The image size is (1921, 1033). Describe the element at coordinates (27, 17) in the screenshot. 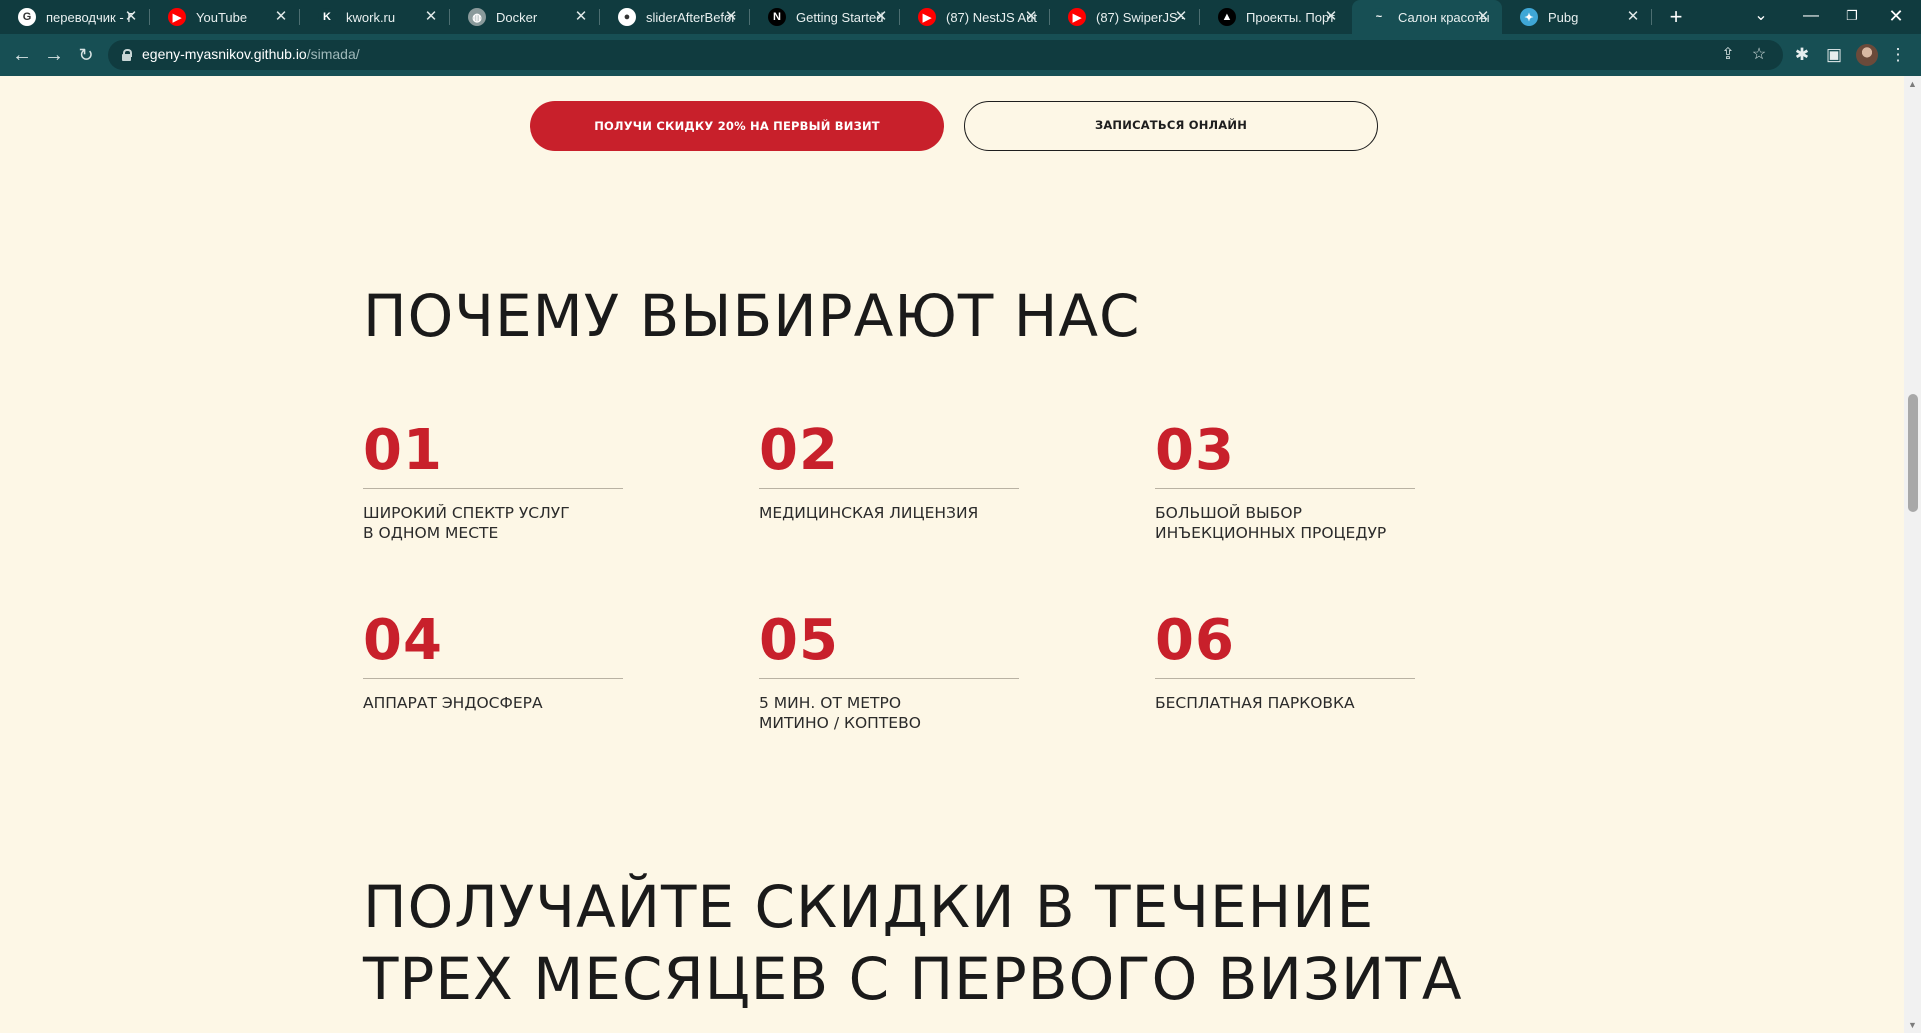

I see `google-icon: G` at that location.